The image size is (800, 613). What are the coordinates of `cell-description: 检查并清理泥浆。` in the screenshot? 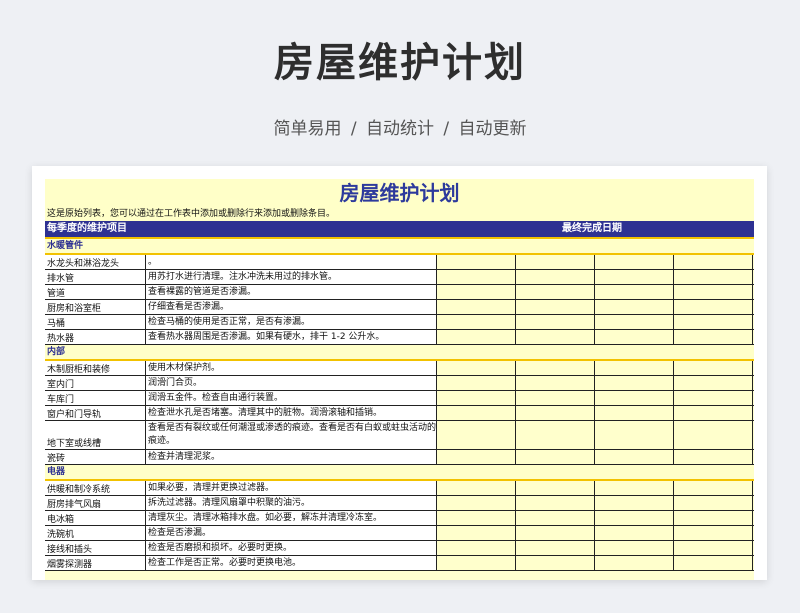 It's located at (291, 457).